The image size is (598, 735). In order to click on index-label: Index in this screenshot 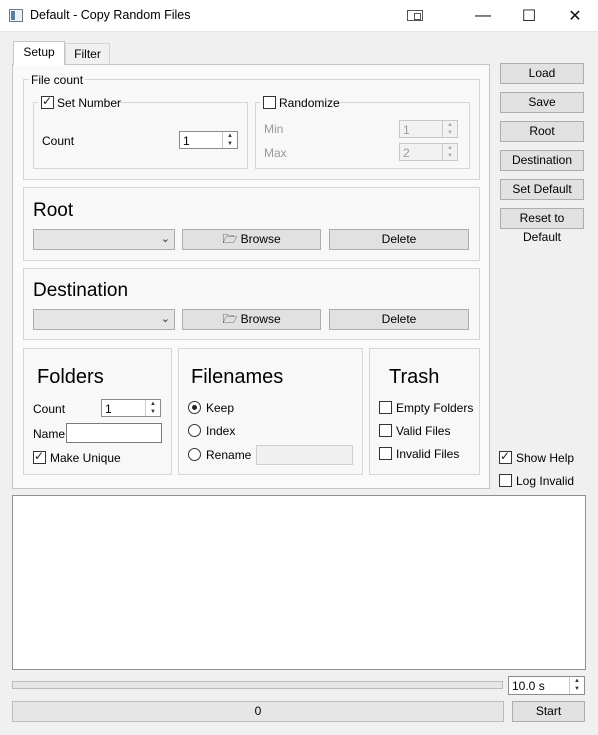, I will do `click(221, 431)`.